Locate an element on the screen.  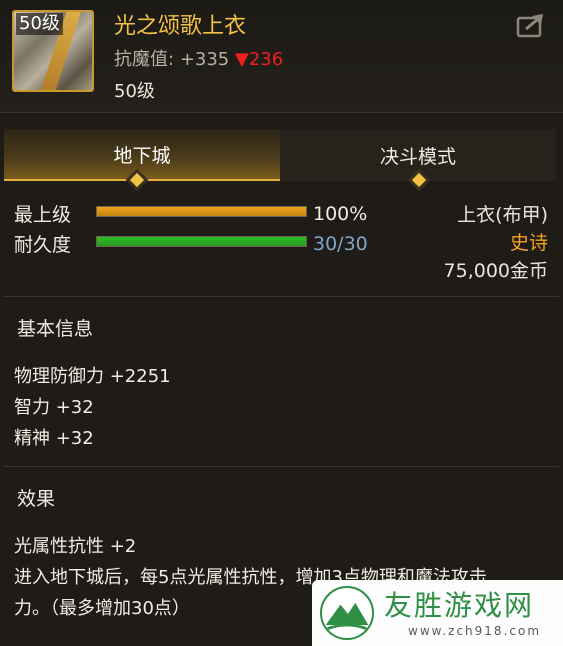
watermark: 友胜游戏网 www.zch918.com is located at coordinates (437, 613).